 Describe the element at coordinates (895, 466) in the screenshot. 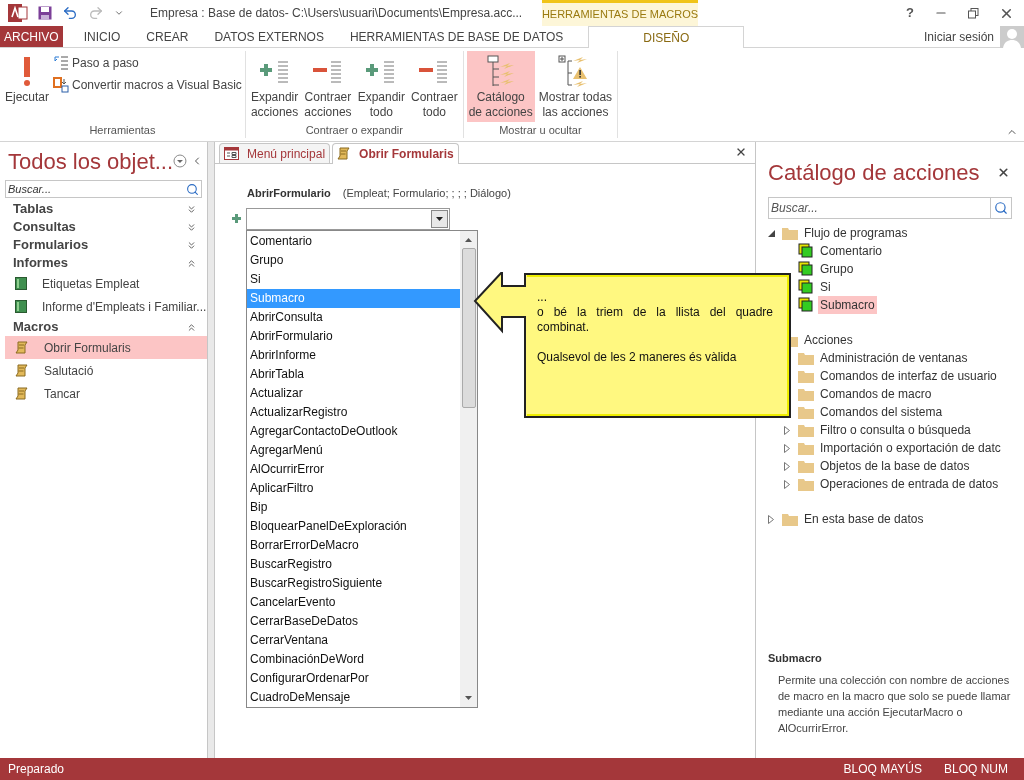

I see `tree-item: Objetos de la base de datos` at that location.